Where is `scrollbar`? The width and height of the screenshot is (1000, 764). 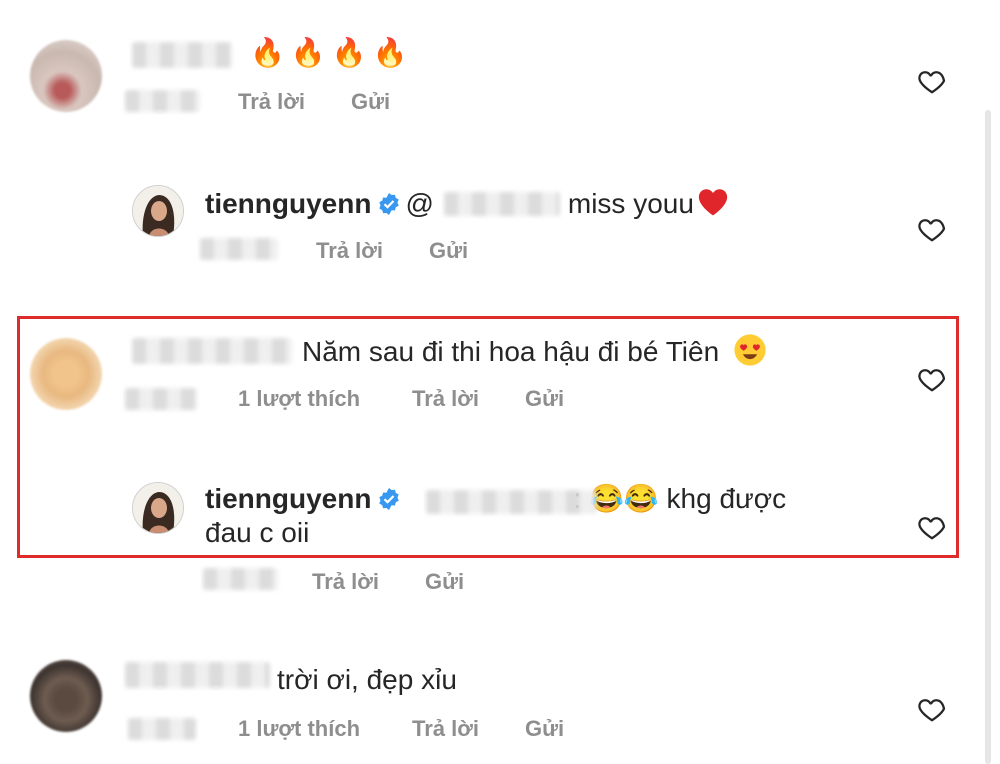 scrollbar is located at coordinates (988, 437).